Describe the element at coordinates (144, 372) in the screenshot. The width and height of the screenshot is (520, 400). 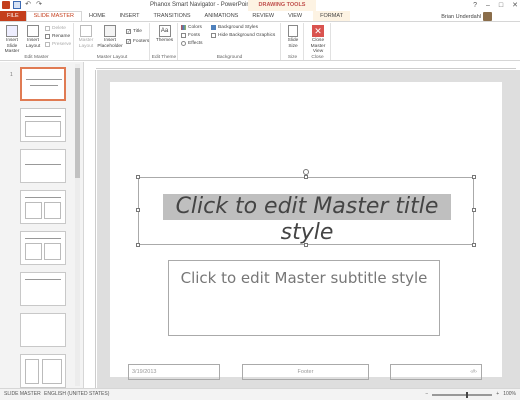
I see `date-text: 3/19/2013` at that location.